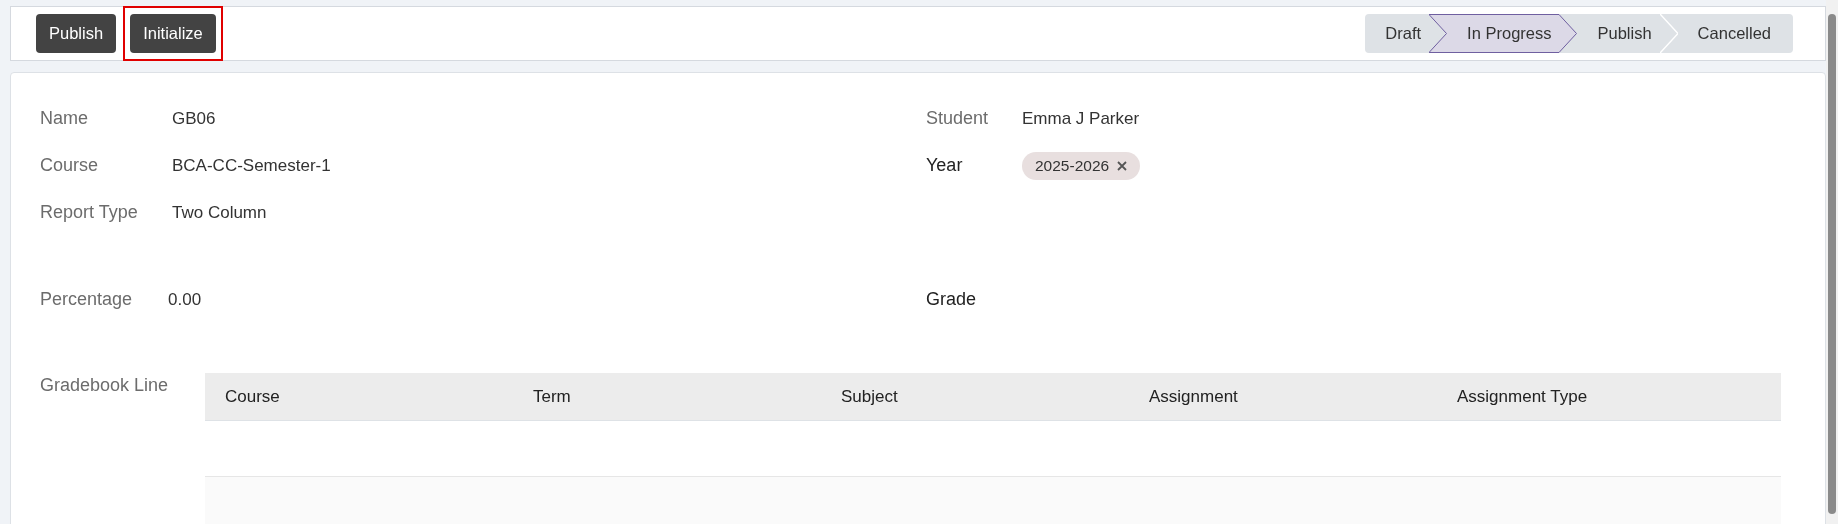 The image size is (1838, 524). I want to click on column-header: Subject, so click(975, 396).